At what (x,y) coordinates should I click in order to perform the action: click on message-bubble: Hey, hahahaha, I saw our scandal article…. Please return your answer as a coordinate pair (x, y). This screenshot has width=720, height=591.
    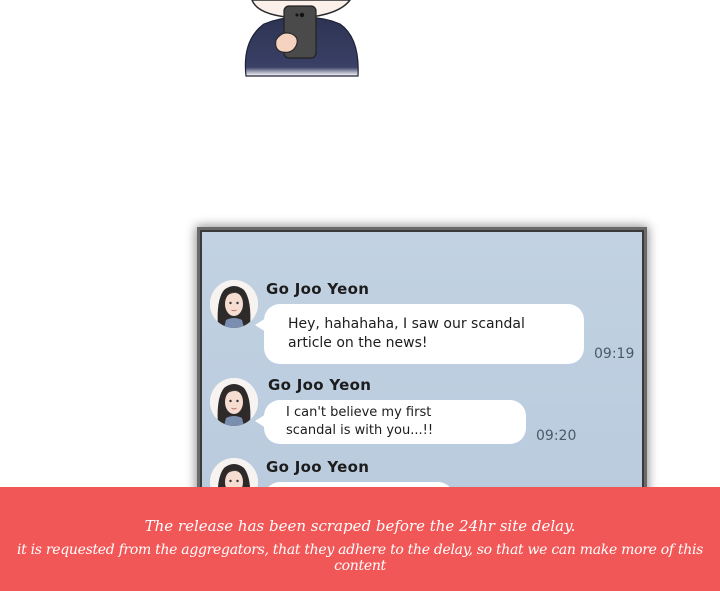
    Looking at the image, I should click on (419, 334).